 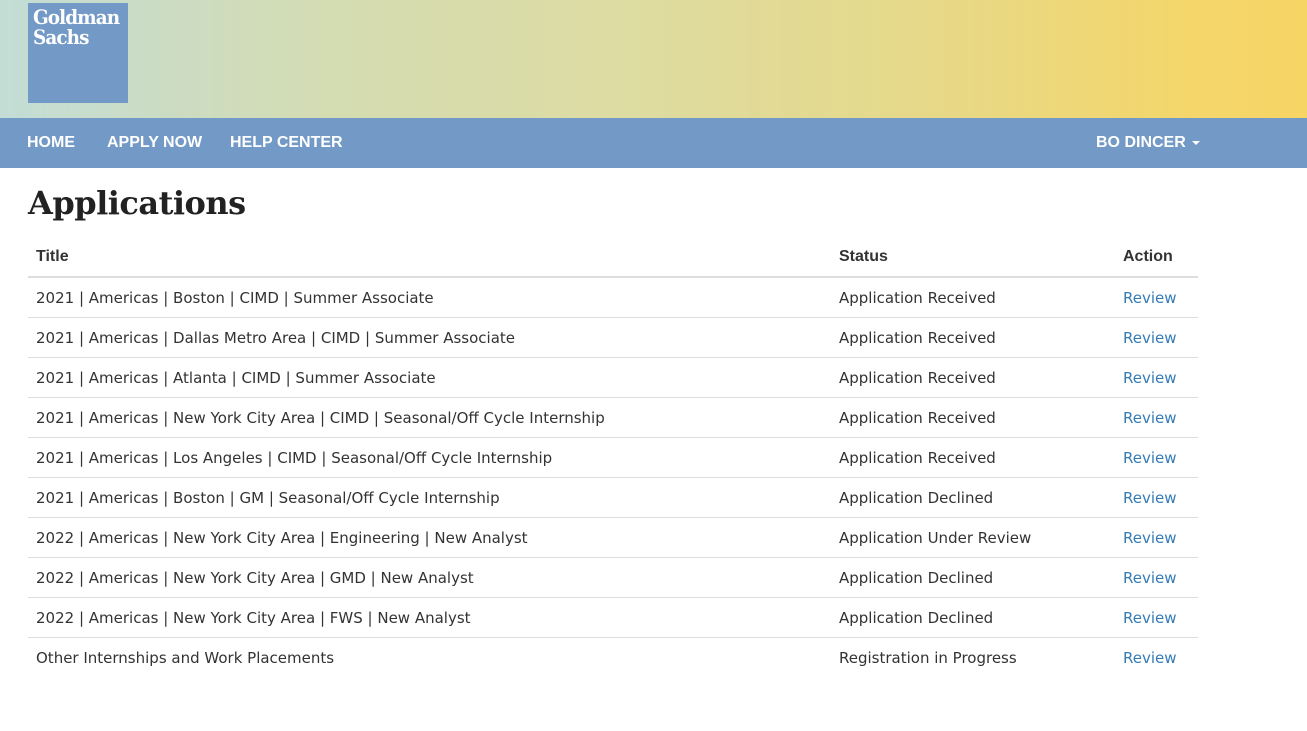 I want to click on user-menu-dropdown: BO DINCER, so click(x=1148, y=143).